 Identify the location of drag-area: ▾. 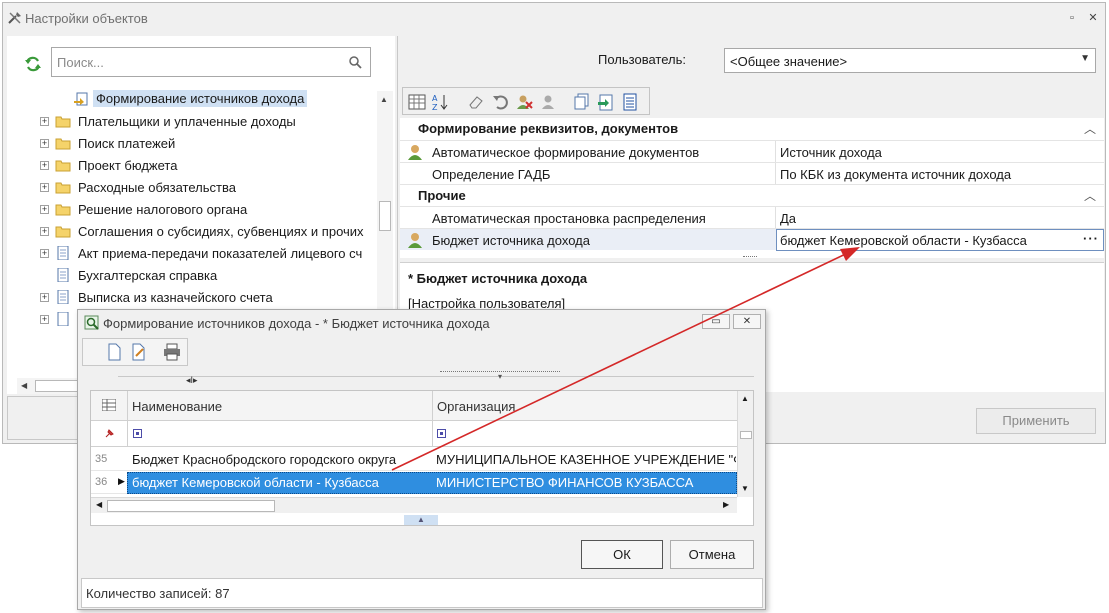
(500, 376).